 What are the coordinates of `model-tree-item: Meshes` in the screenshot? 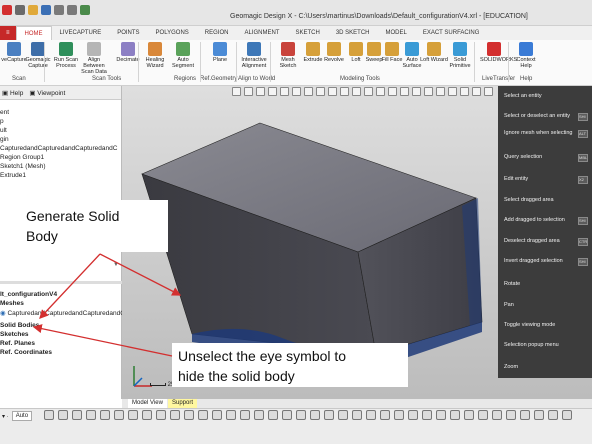 It's located at (12, 303).